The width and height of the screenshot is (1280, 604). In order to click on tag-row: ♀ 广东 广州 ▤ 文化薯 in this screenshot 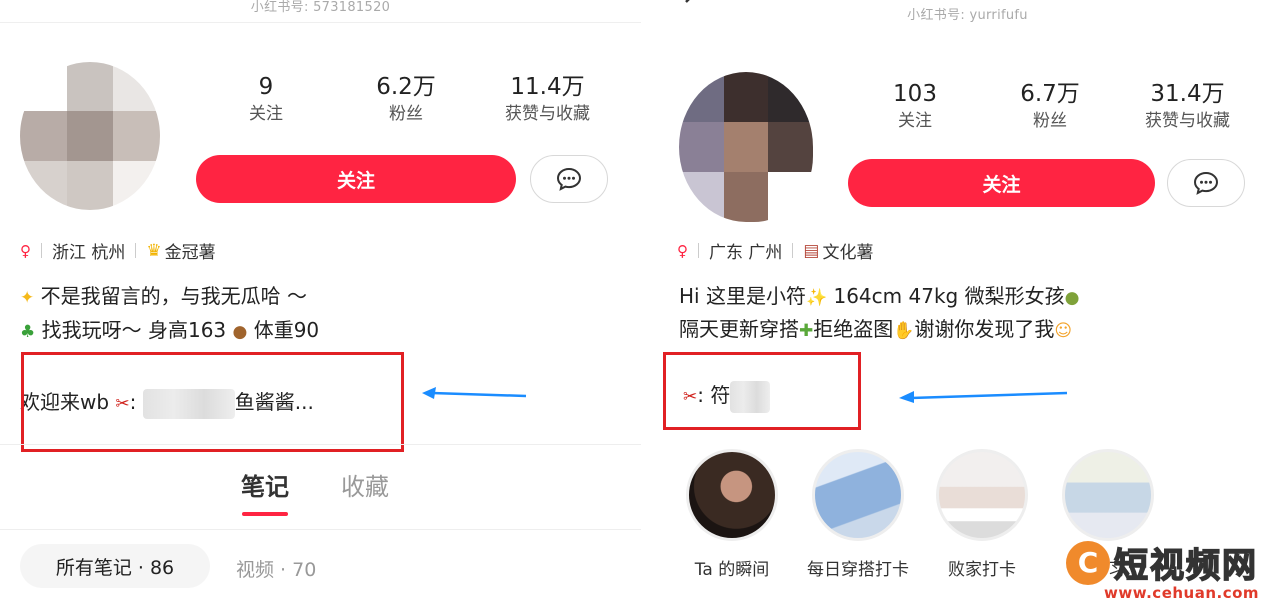, I will do `click(775, 251)`.